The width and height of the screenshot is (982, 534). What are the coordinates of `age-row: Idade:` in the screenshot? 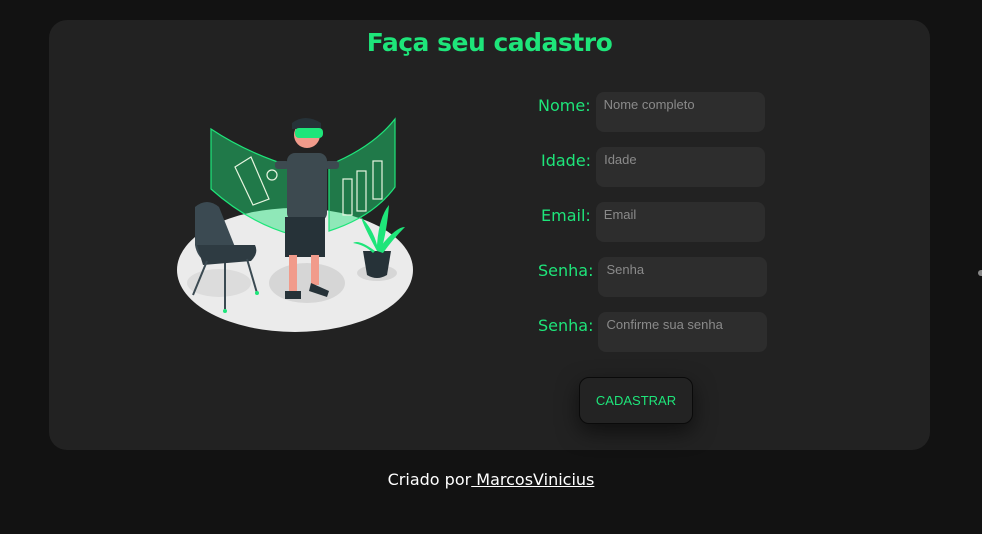 It's located at (653, 167).